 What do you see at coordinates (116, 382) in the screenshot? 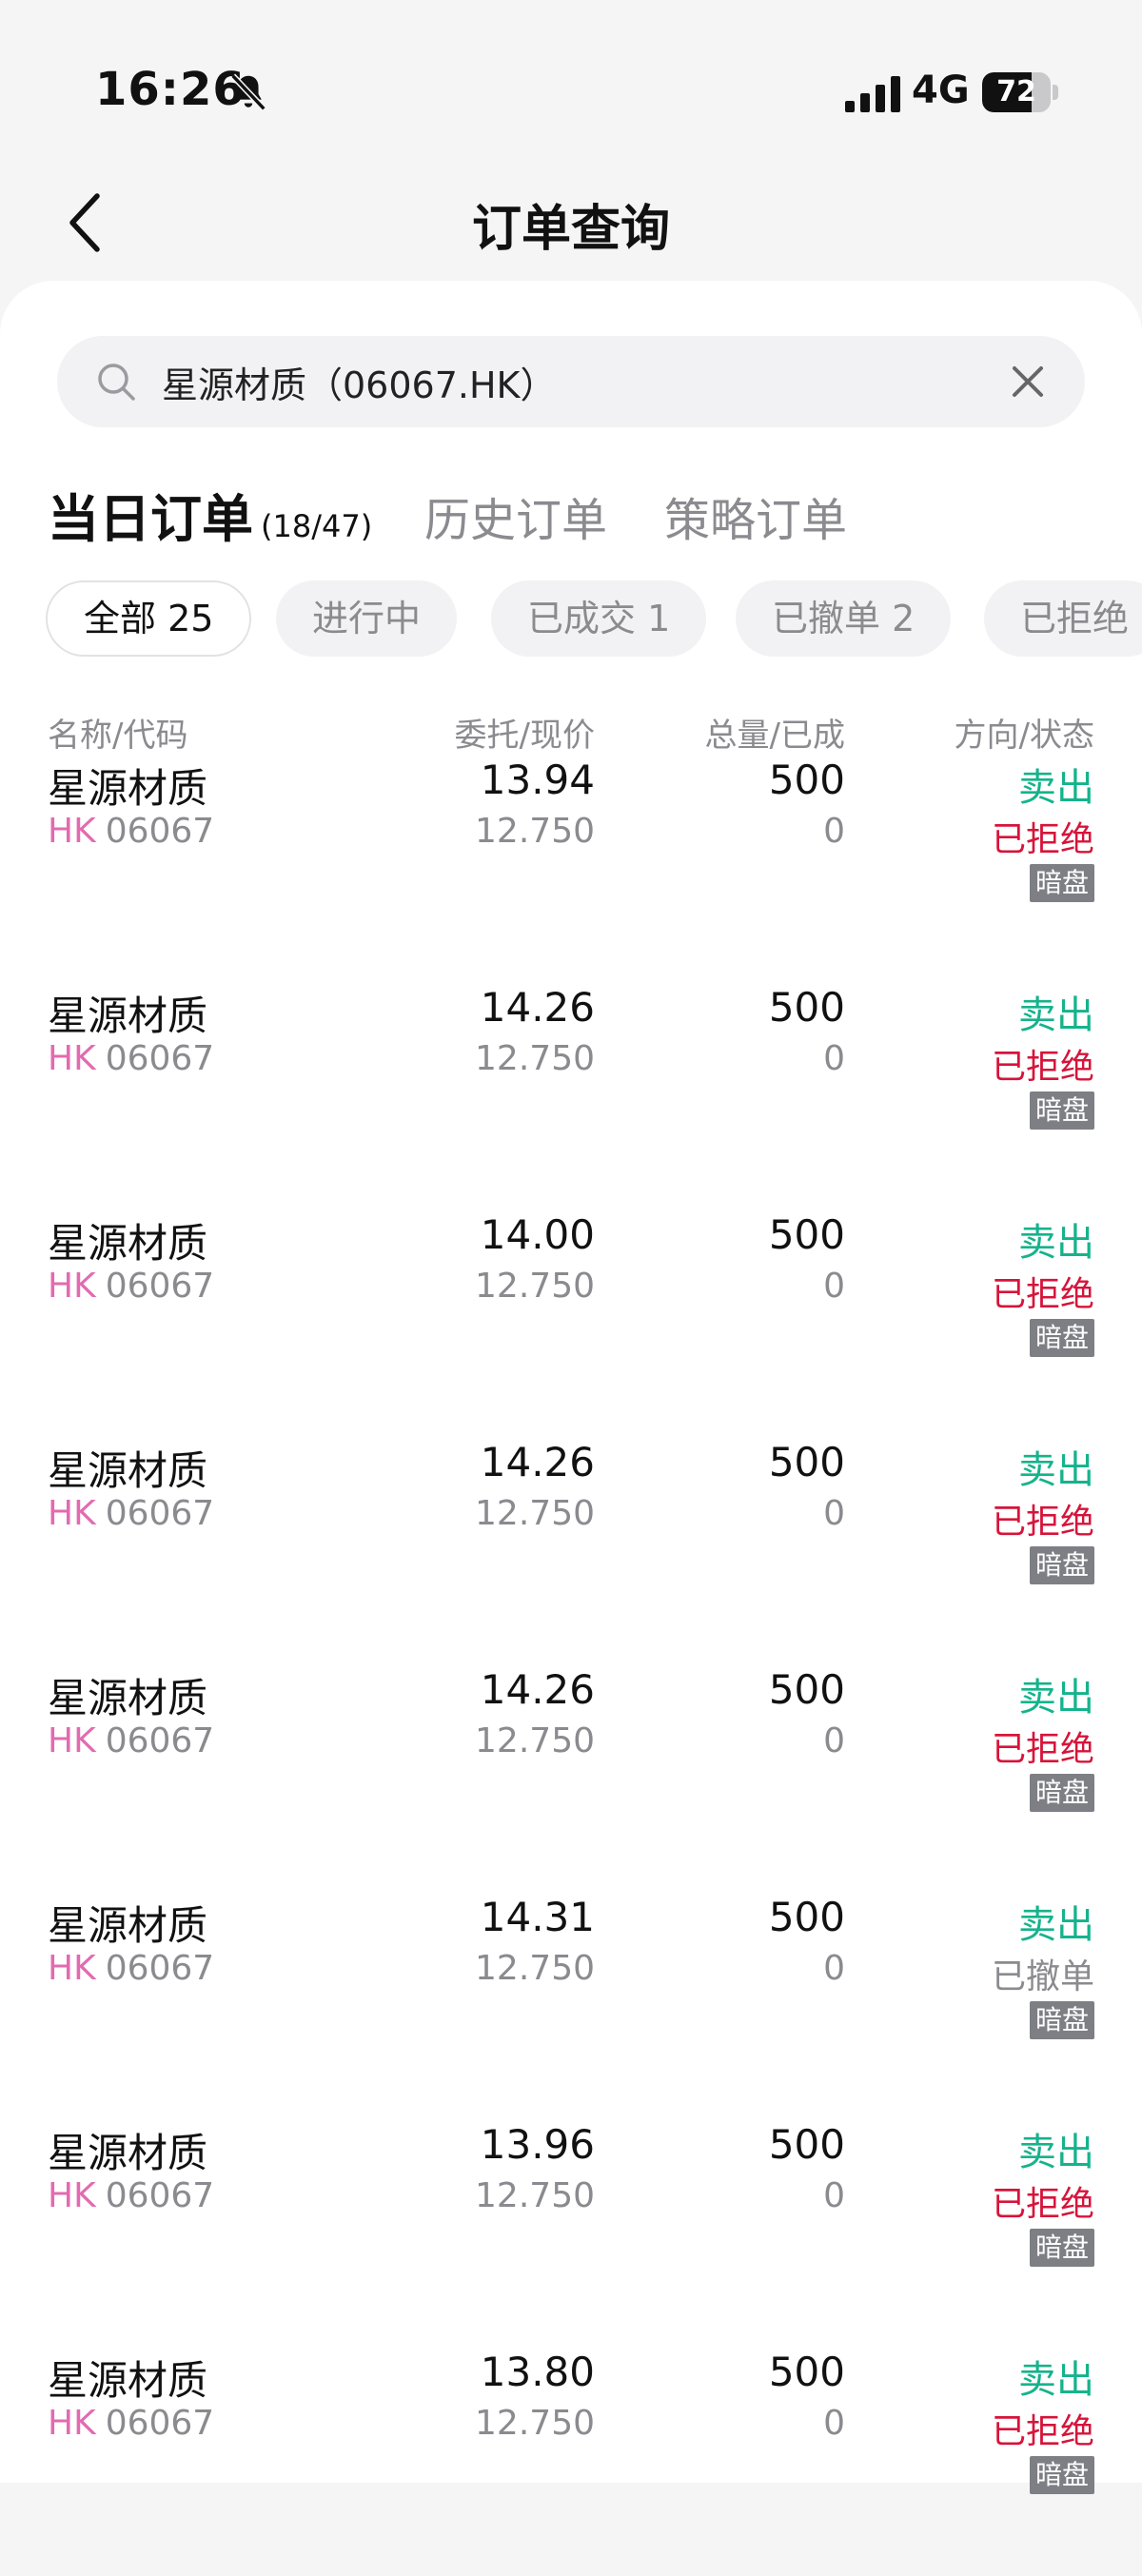
I see `search-icon` at bounding box center [116, 382].